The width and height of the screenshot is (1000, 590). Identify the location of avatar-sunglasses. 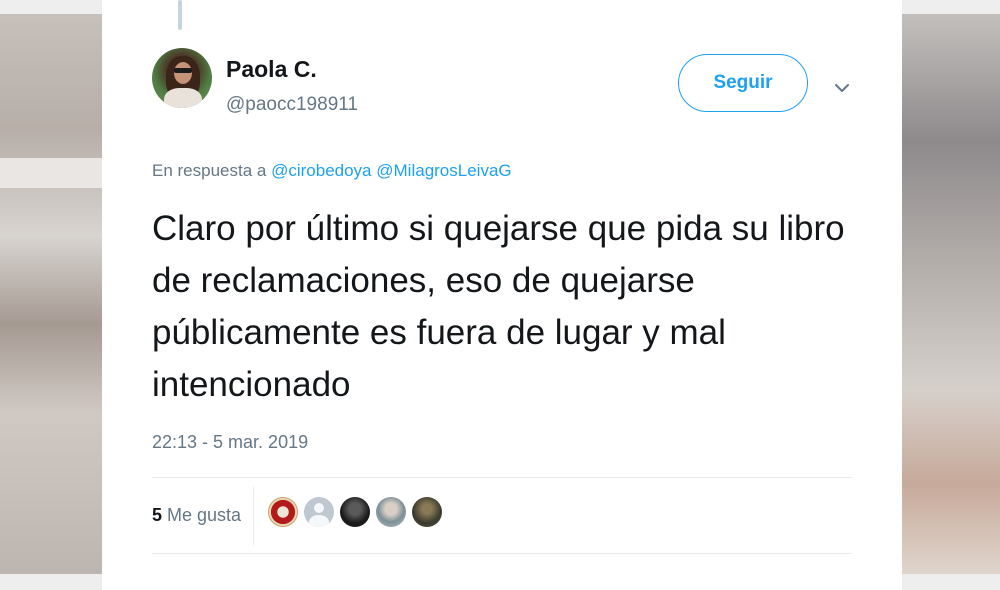
(183, 70).